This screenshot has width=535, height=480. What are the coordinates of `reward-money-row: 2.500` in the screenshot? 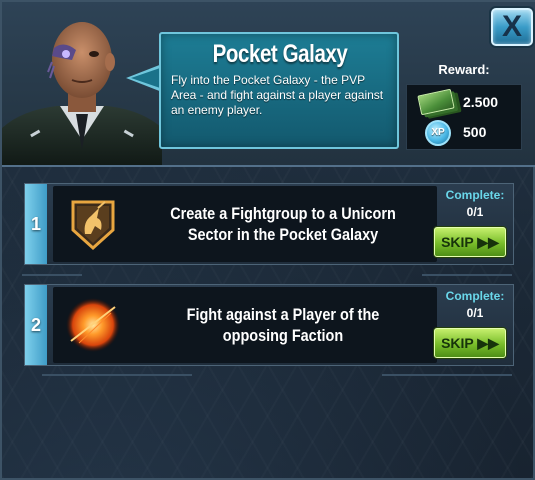 It's located at (465, 103).